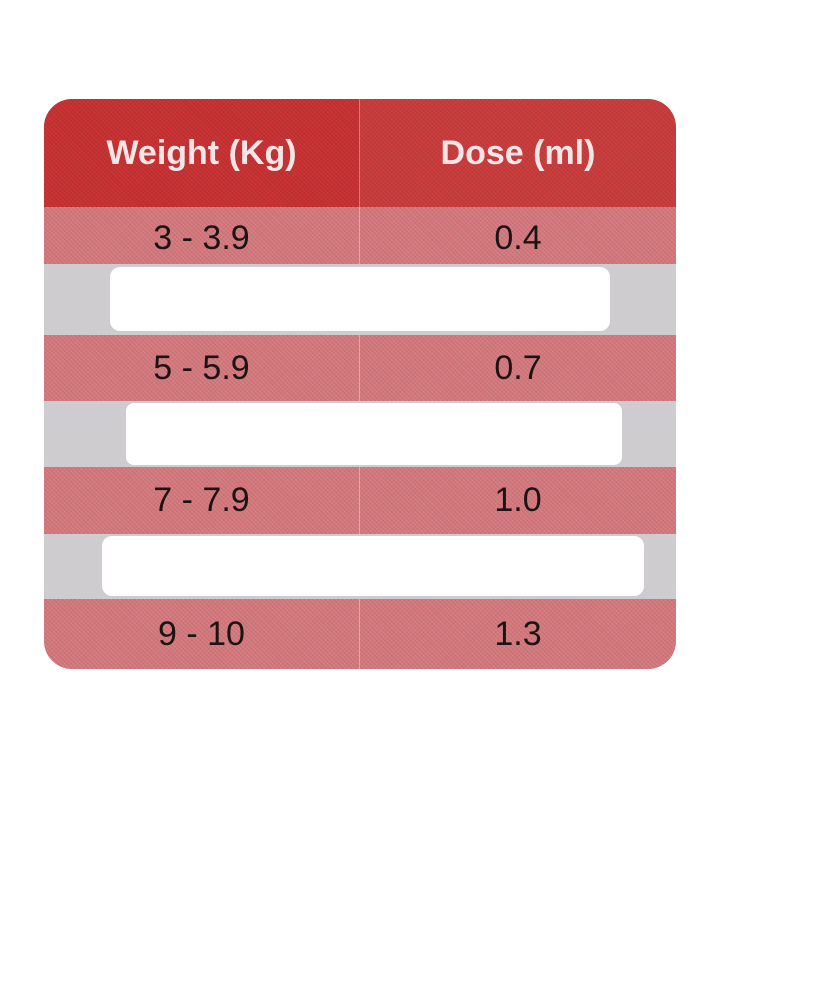 This screenshot has width=829, height=1000. I want to click on table-row: 3 - 3.9 0.4, so click(360, 235).